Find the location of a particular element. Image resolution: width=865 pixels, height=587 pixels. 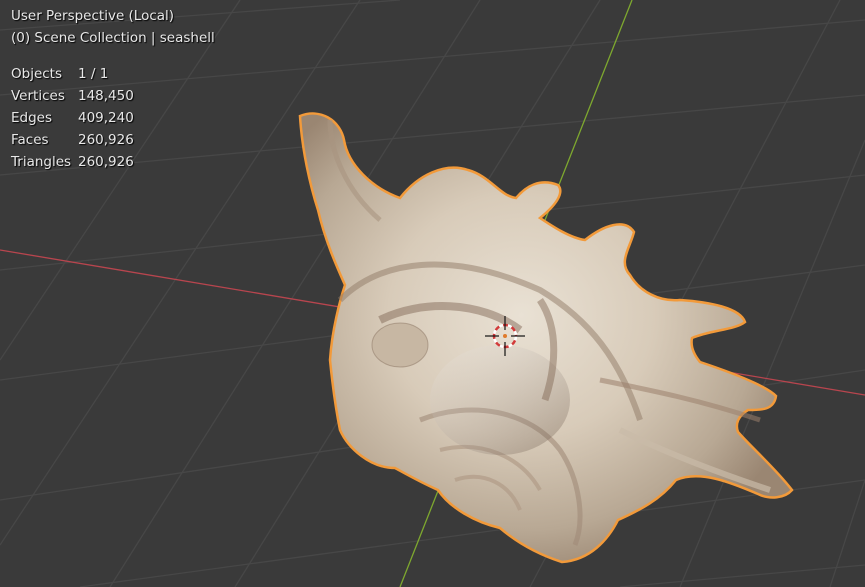

collection-label: (0) Scene Collection | seashell is located at coordinates (113, 38).